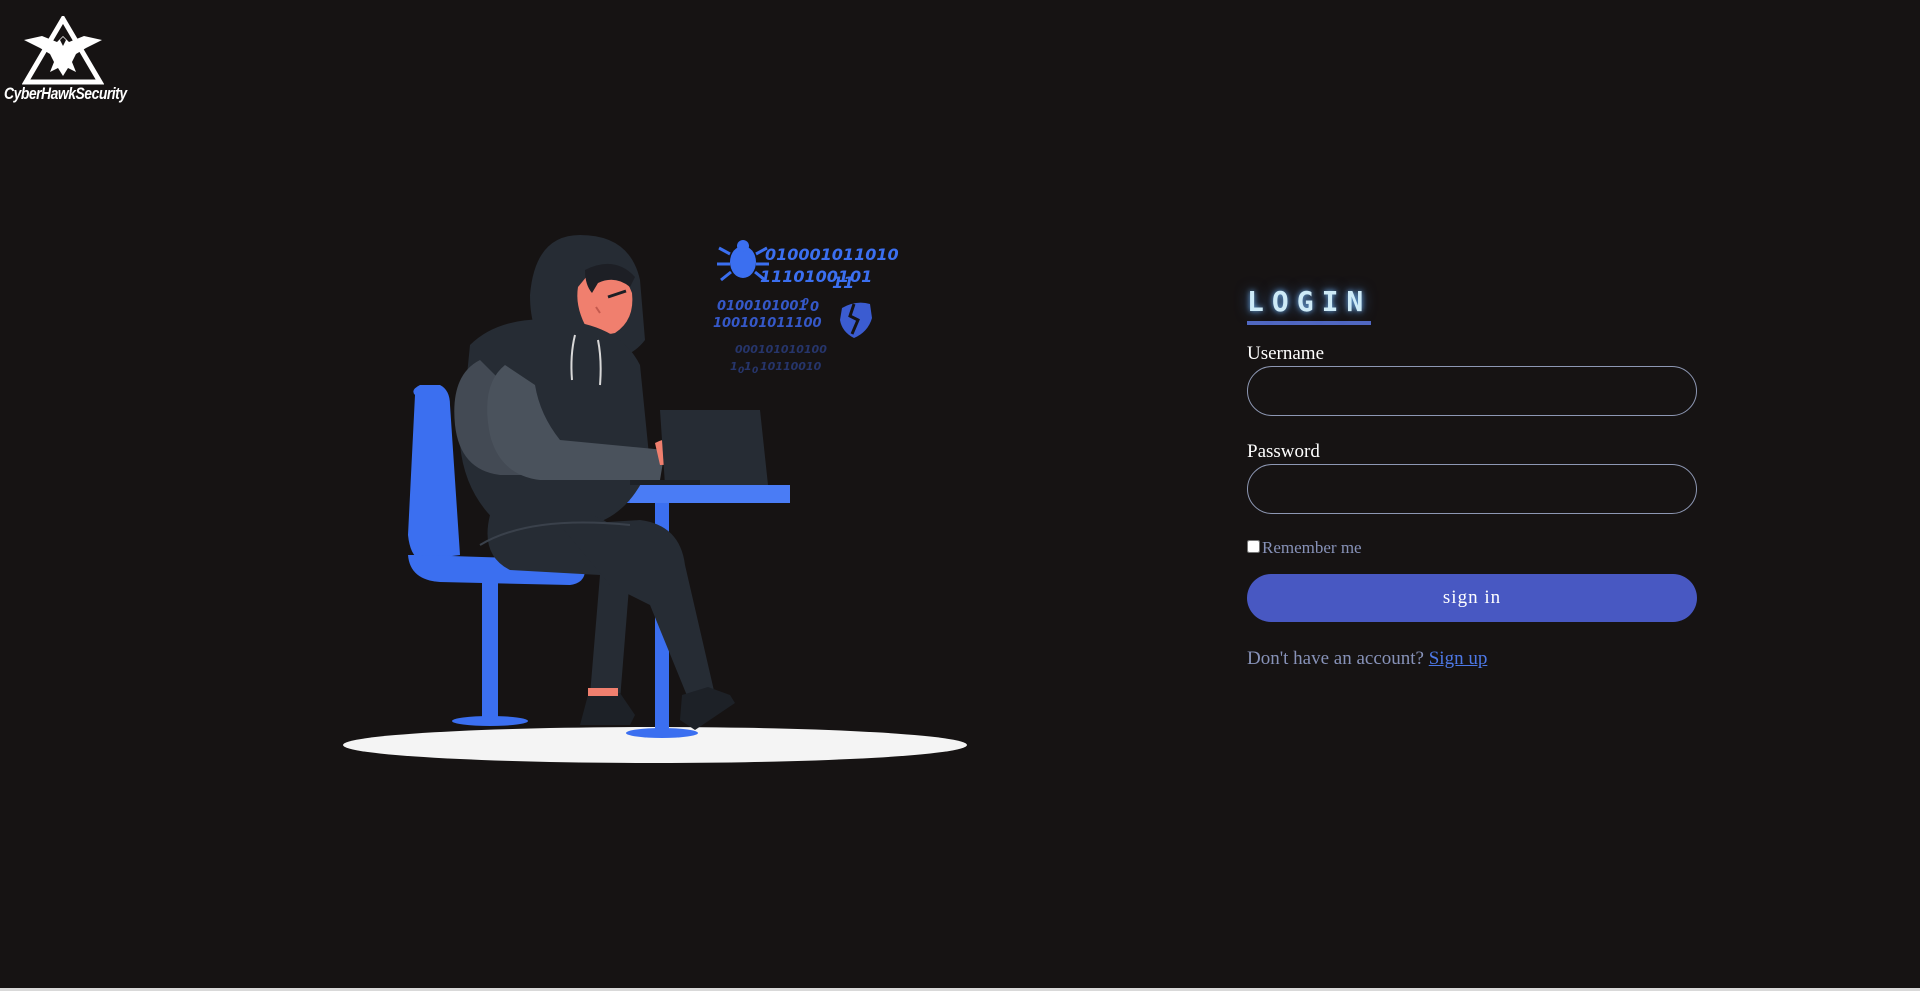 The height and width of the screenshot is (991, 1920). What do you see at coordinates (65, 93) in the screenshot?
I see `brand-name: CyberHawkSecurity` at bounding box center [65, 93].